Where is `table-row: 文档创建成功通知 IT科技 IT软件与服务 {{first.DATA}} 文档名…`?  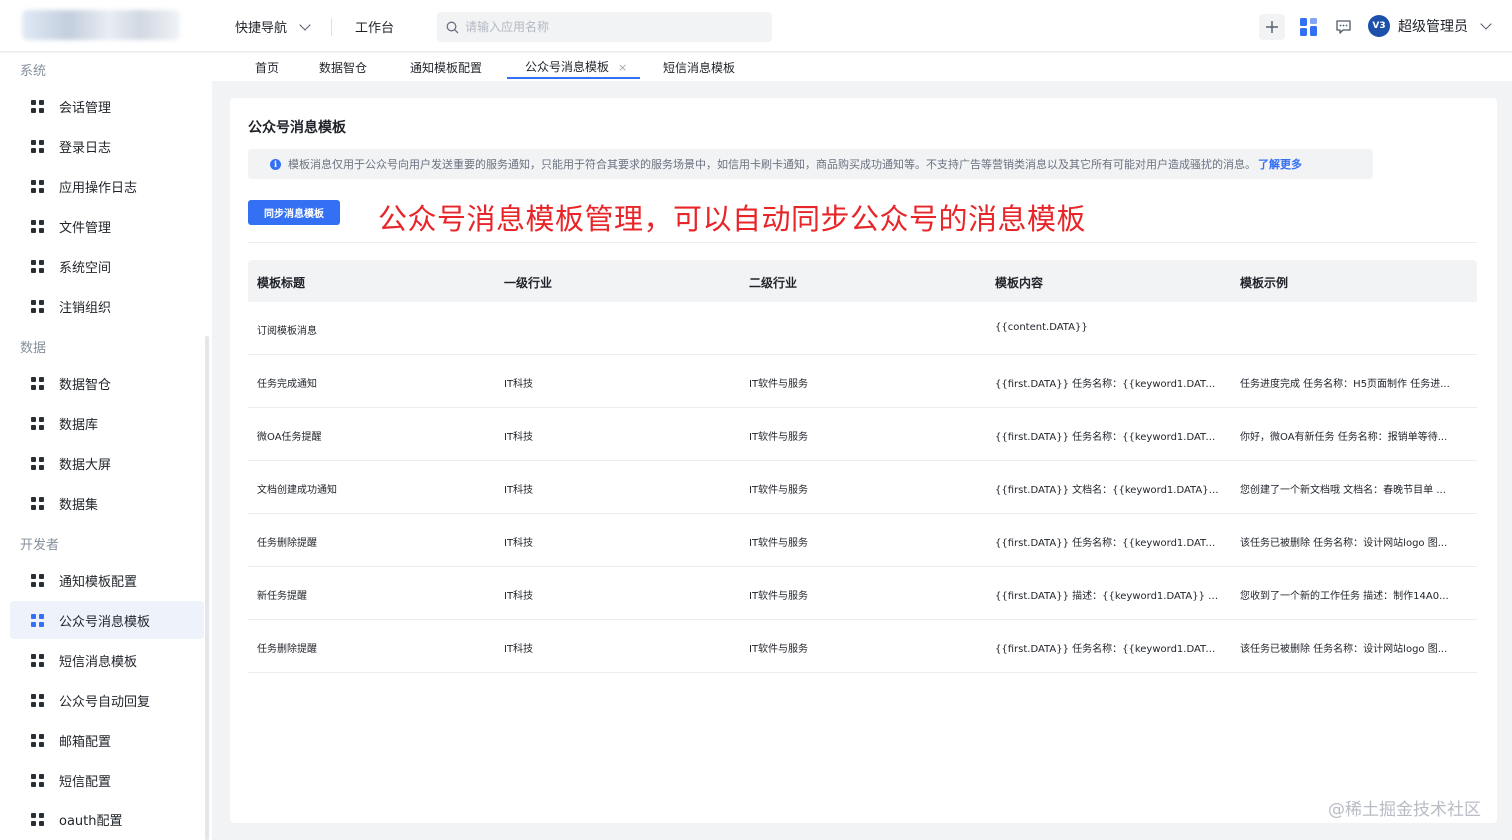
table-row: 文档创建成功通知 IT科技 IT软件与服务 {{first.DATA}} 文档名… is located at coordinates (862, 487).